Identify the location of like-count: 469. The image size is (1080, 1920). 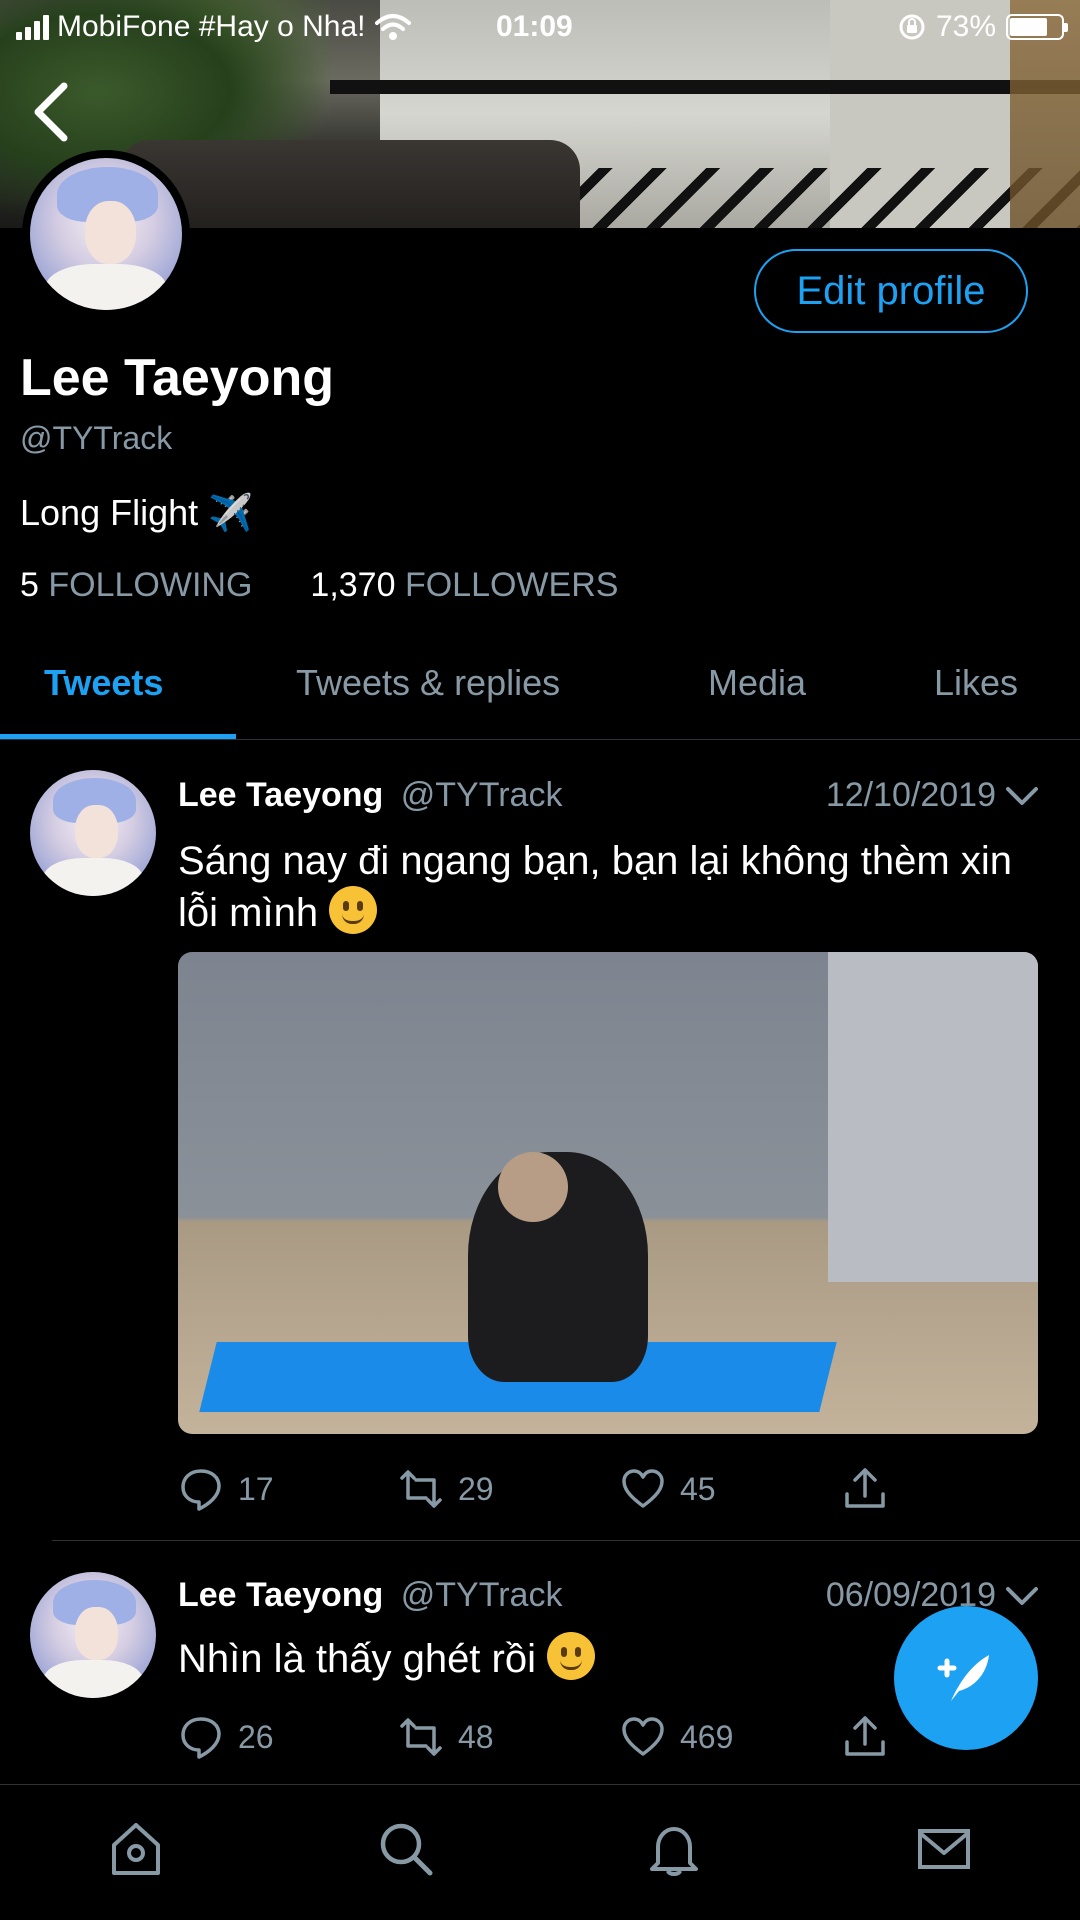
(707, 1736).